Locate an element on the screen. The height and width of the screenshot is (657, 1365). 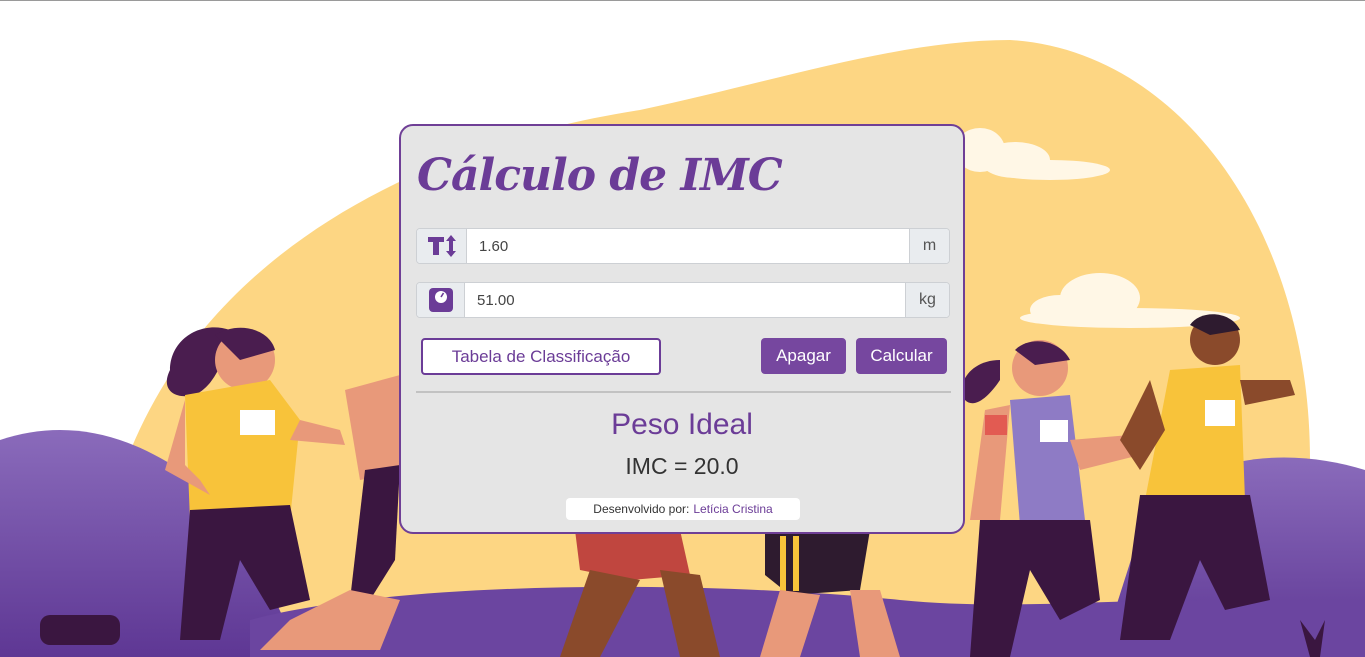
text-height-icon is located at coordinates (442, 246).